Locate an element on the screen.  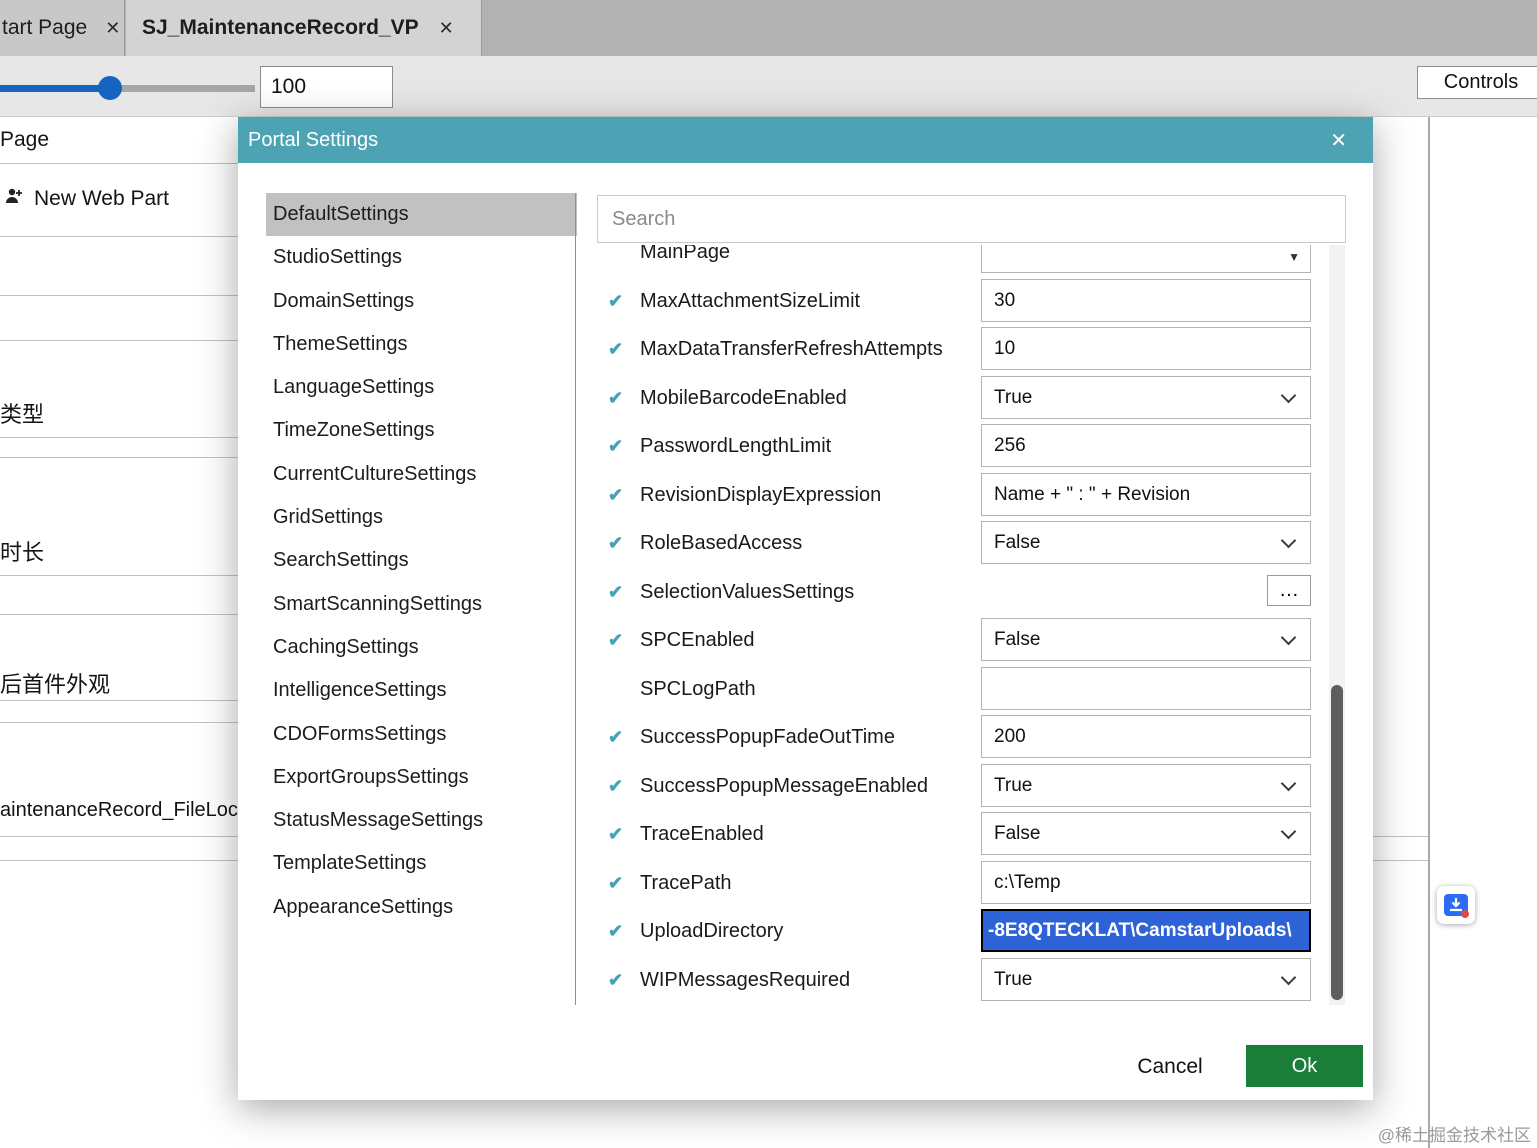
setting-value-wipmessagesrequired: True is located at coordinates (1146, 979).